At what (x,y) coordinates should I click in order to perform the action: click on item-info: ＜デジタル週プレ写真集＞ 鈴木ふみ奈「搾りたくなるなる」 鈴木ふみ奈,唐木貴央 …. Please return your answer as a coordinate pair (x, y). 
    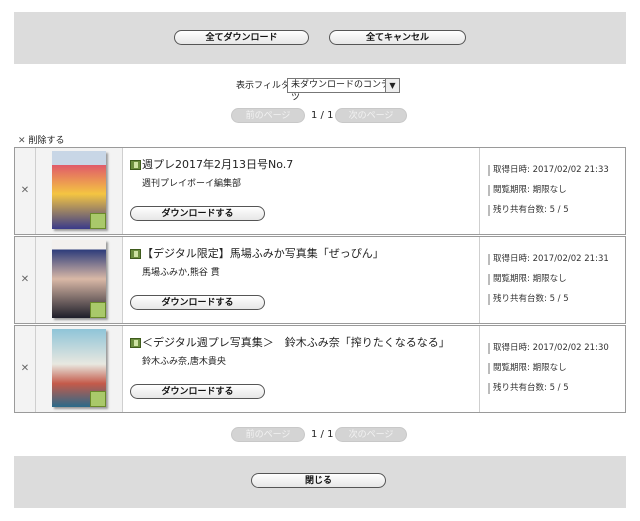
    Looking at the image, I should click on (302, 369).